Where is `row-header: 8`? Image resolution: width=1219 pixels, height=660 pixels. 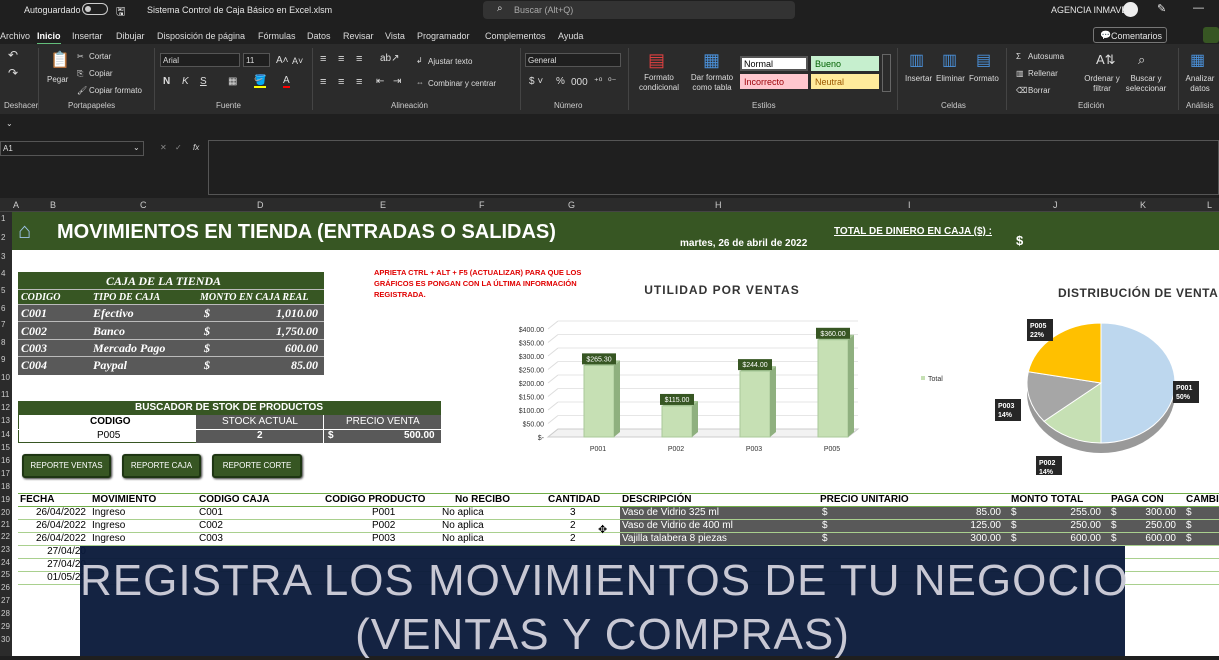 row-header: 8 is located at coordinates (3, 342).